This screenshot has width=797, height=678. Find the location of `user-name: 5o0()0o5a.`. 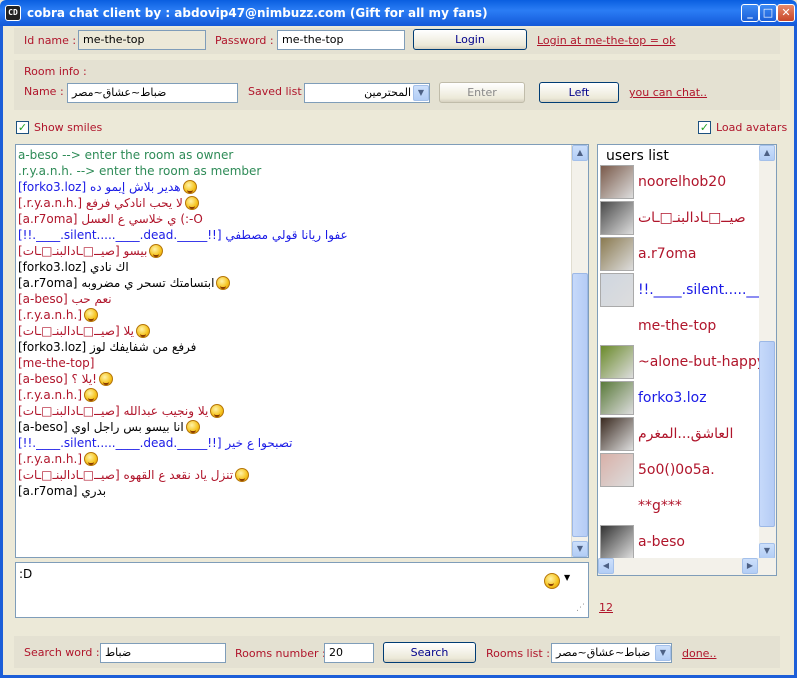

user-name: 5o0()0o5a. is located at coordinates (676, 470).